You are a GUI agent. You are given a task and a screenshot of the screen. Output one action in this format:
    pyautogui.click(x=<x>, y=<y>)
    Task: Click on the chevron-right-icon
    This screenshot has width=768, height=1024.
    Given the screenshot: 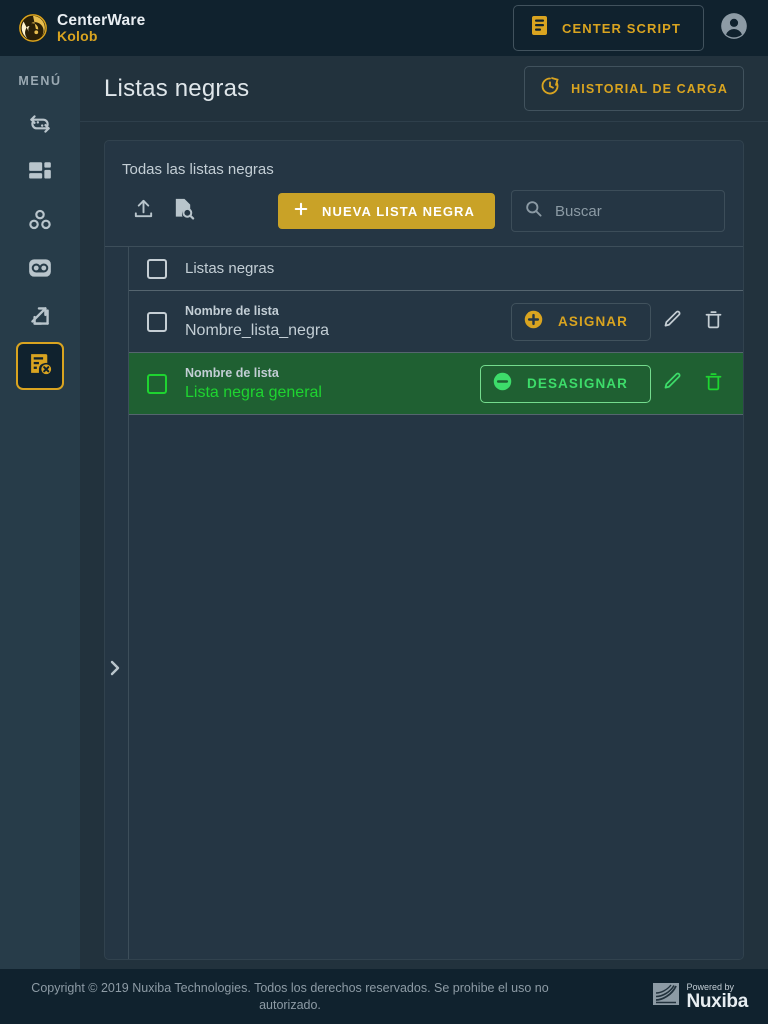 What is the action you would take?
    pyautogui.click(x=115, y=670)
    